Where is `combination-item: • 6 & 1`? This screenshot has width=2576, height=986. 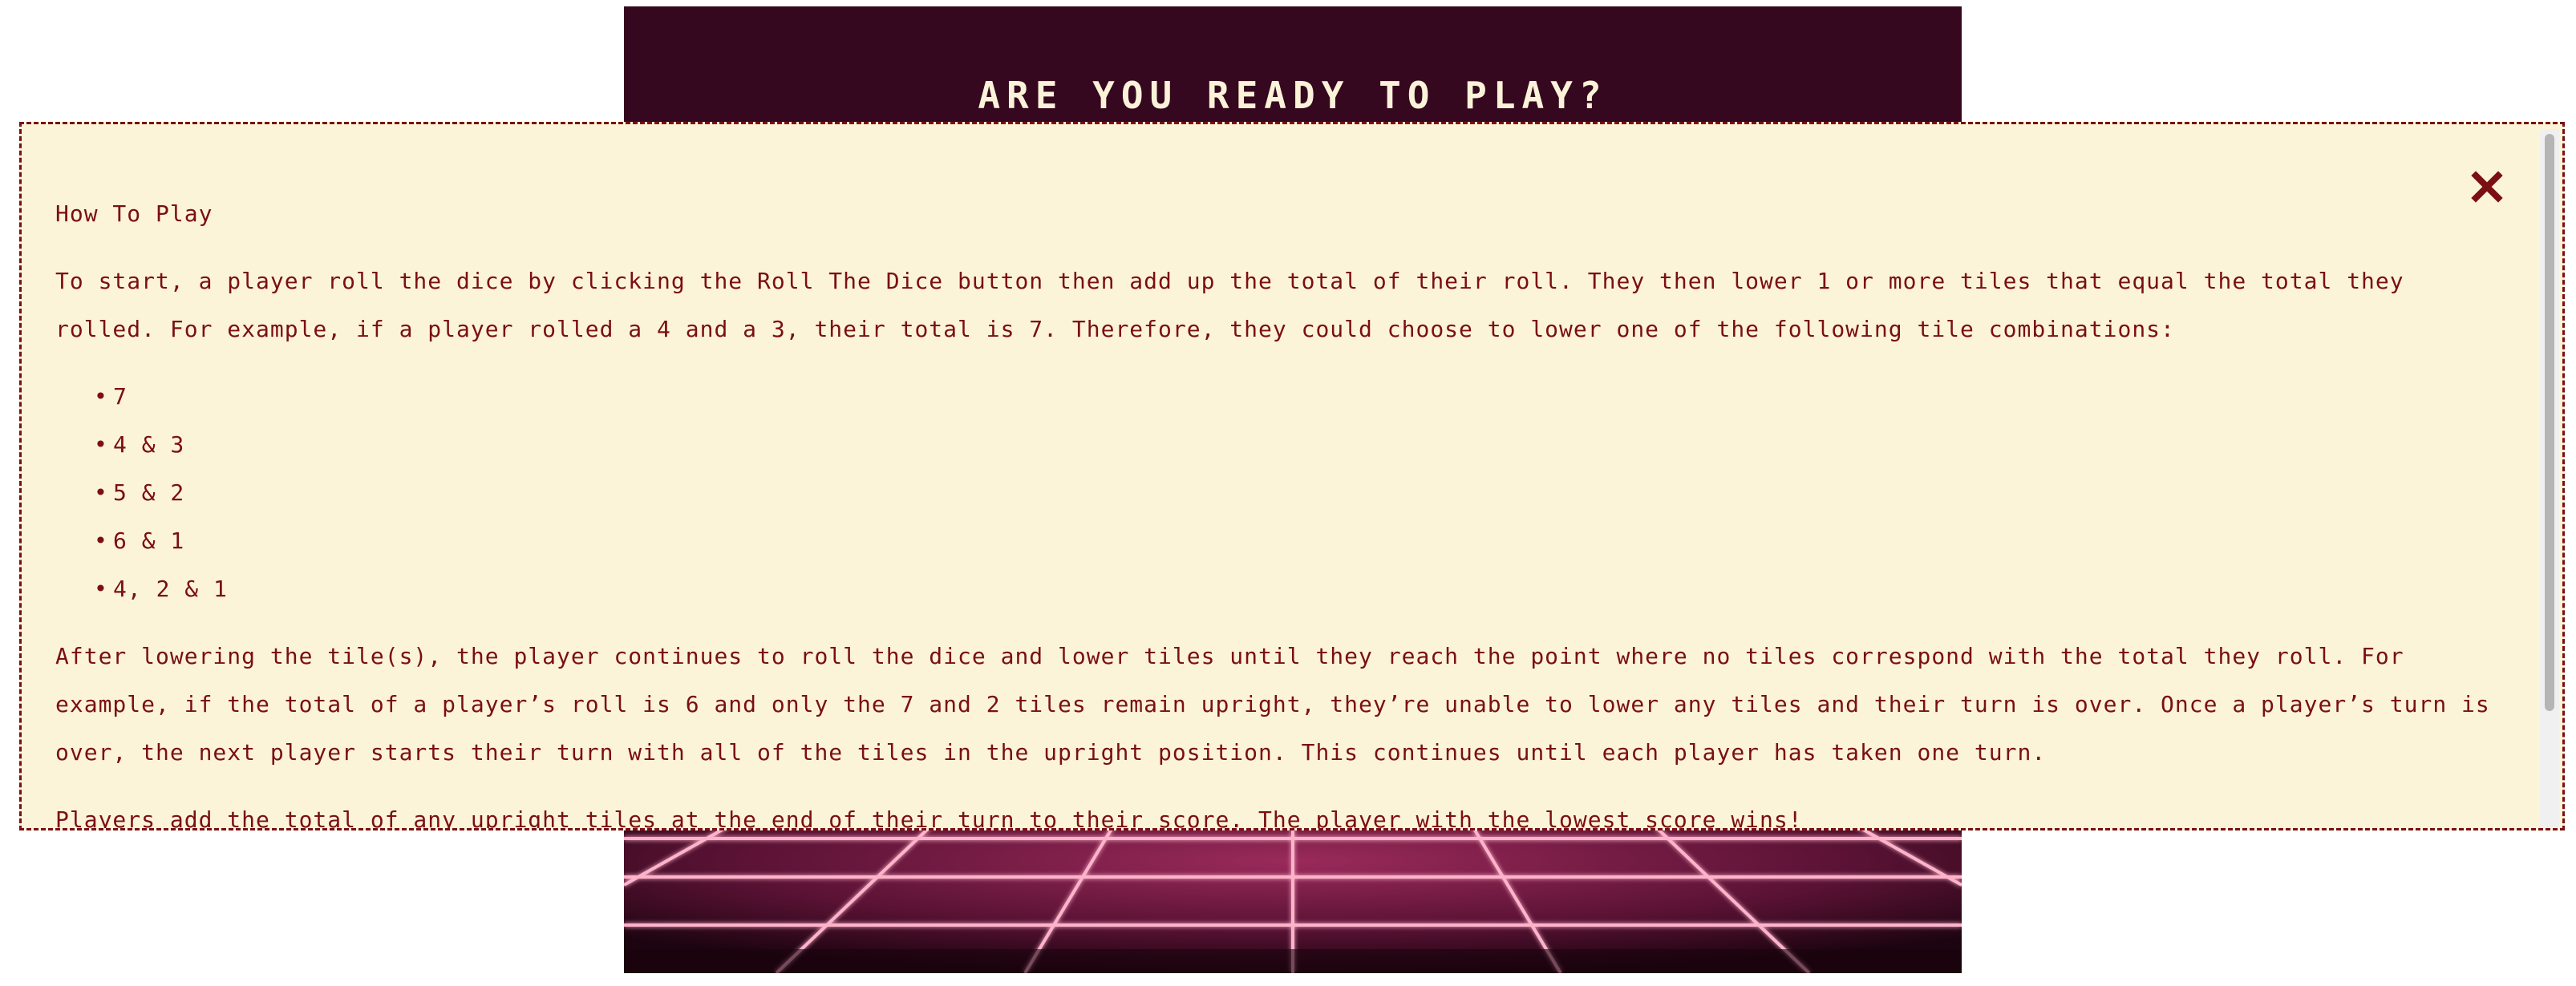
combination-item: • 6 & 1 is located at coordinates (1294, 541).